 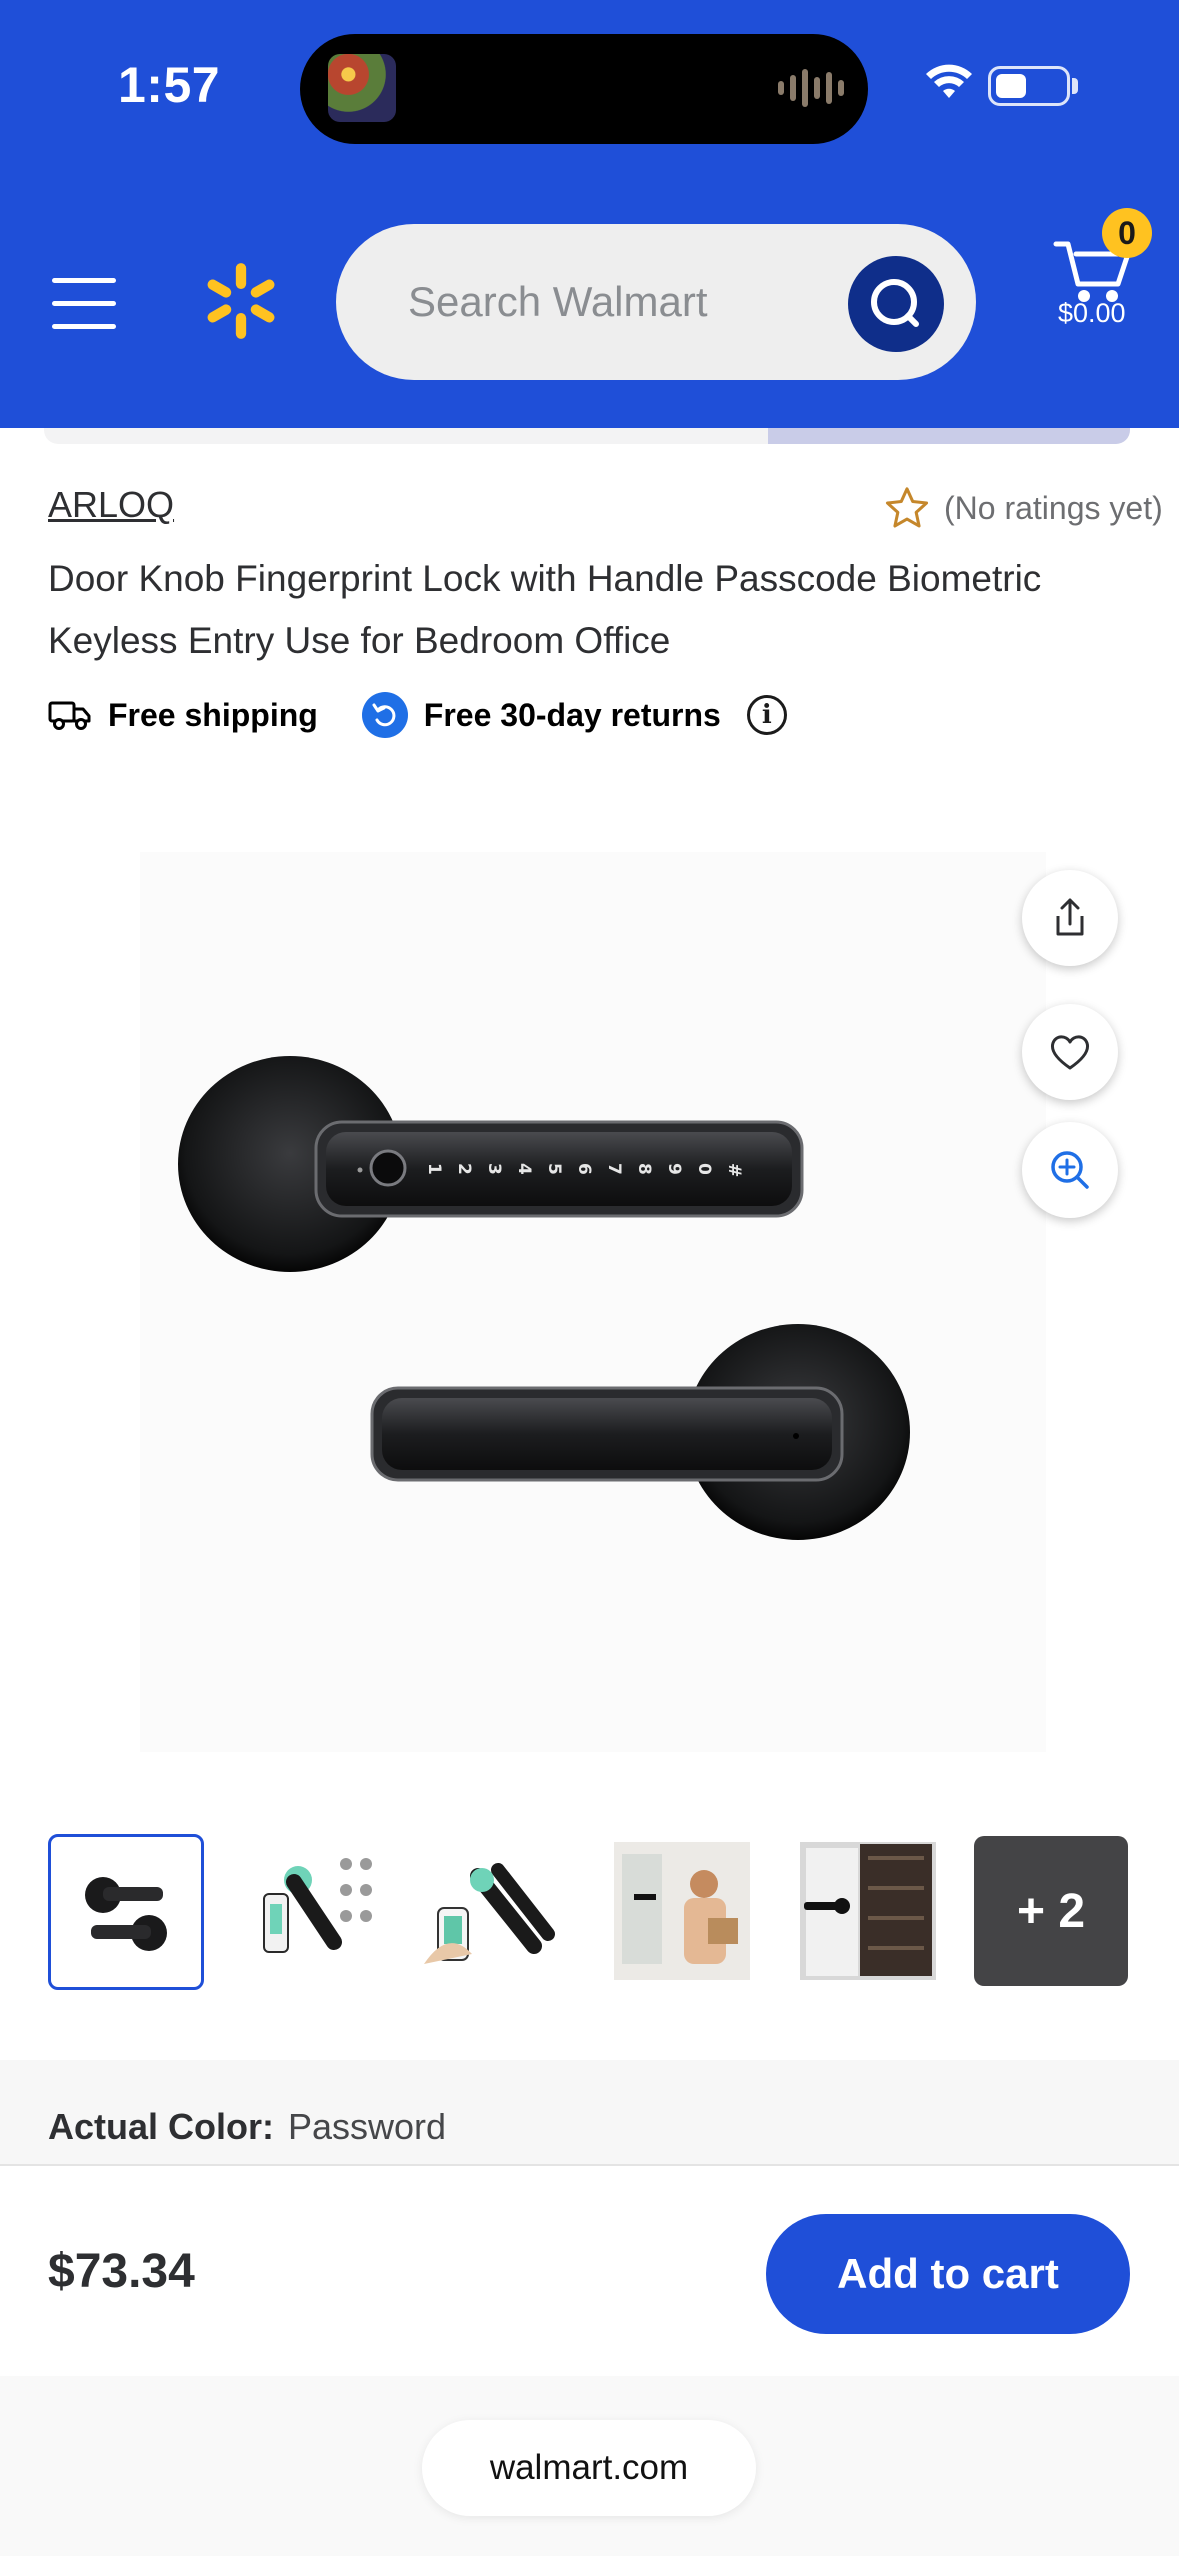 I want to click on cart-count-badge: 0, so click(x=1127, y=233).